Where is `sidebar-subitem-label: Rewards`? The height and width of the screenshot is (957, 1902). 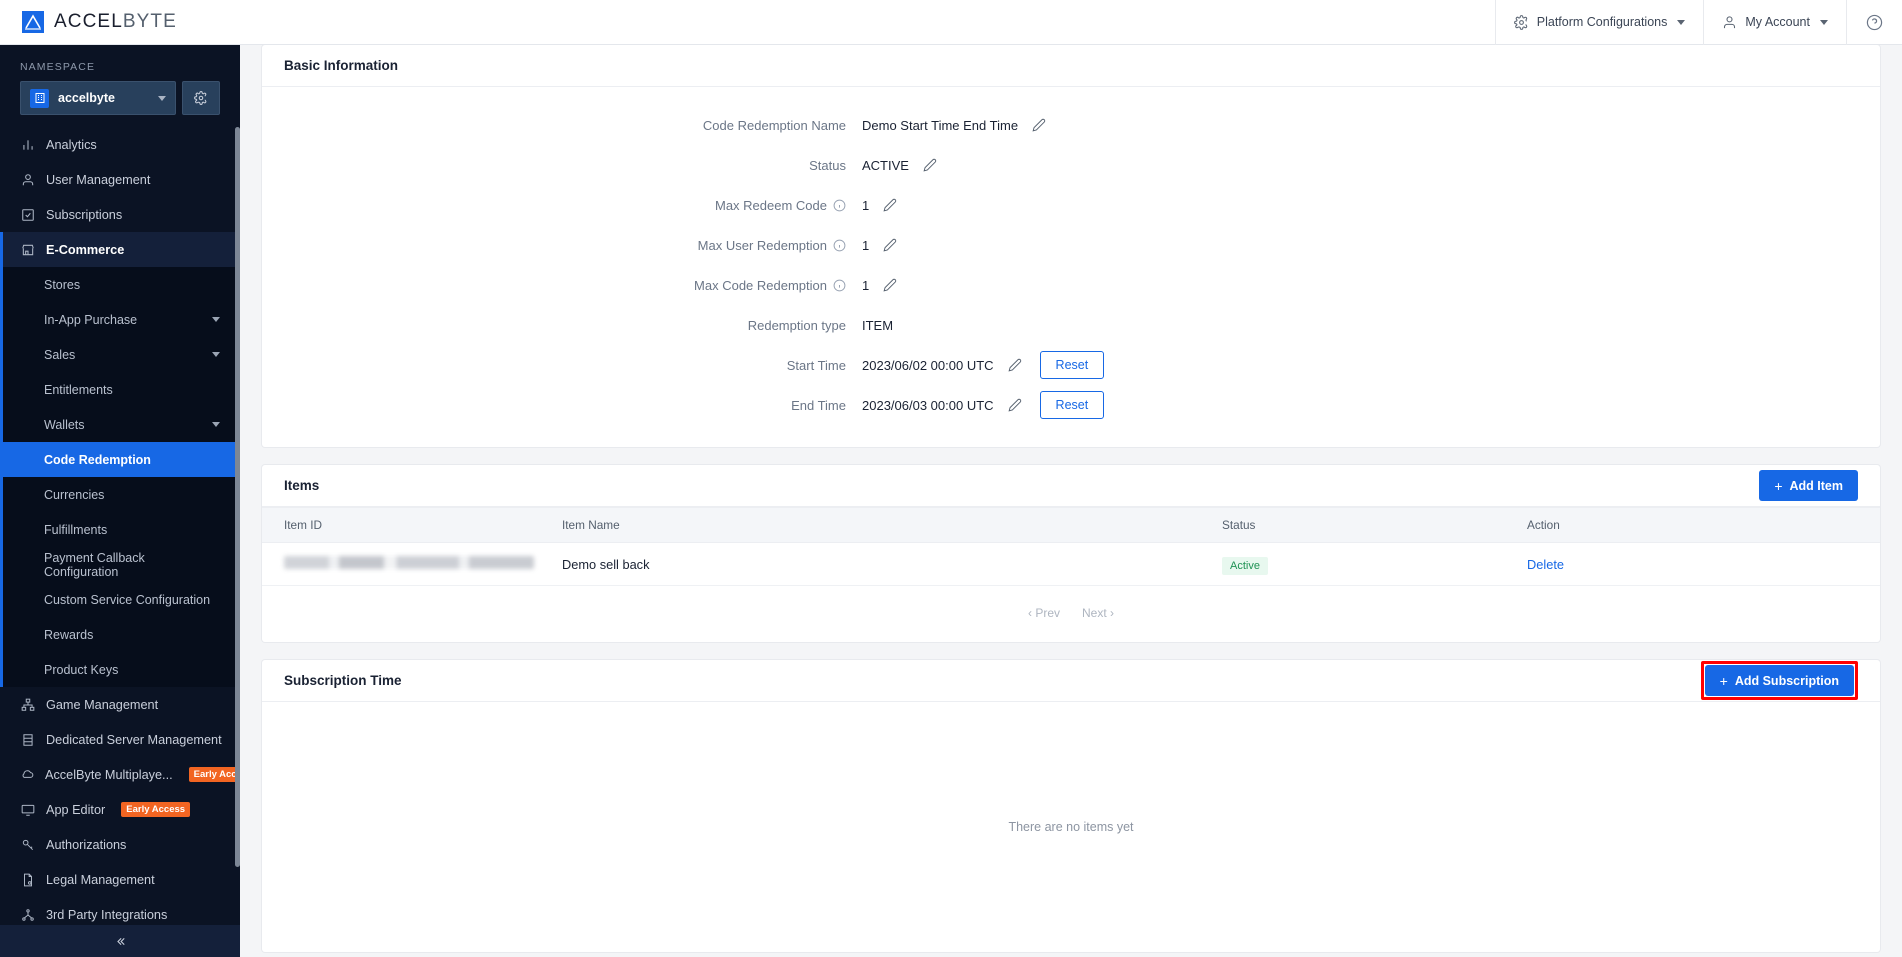
sidebar-subitem-label: Rewards is located at coordinates (69, 634).